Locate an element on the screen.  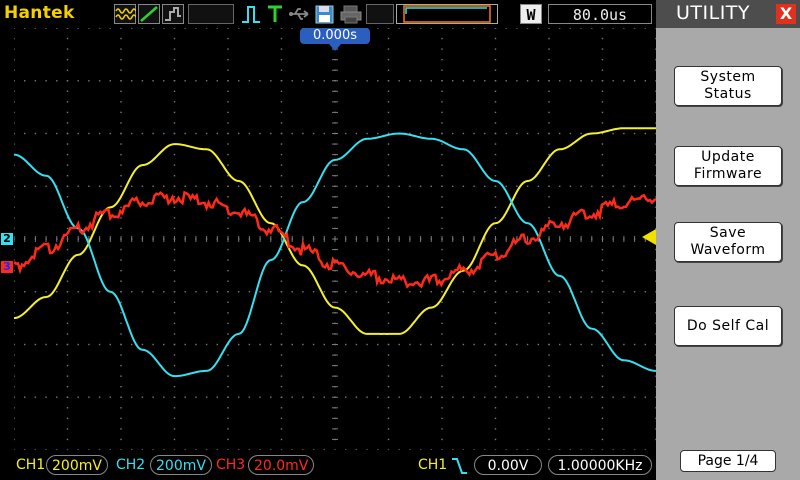
printer-icon is located at coordinates (351, 14).